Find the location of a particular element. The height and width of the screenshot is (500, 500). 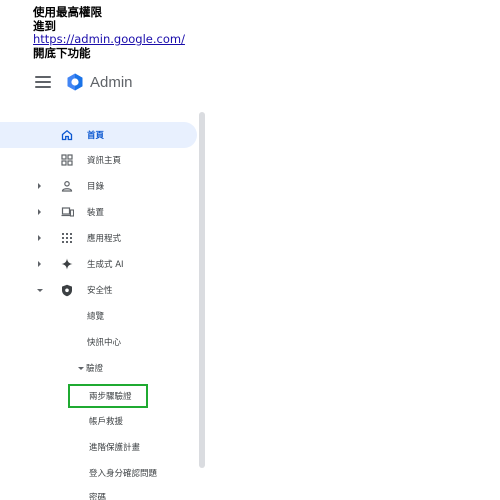

sidebar-item-label: 資訊主頁 is located at coordinates (104, 161).